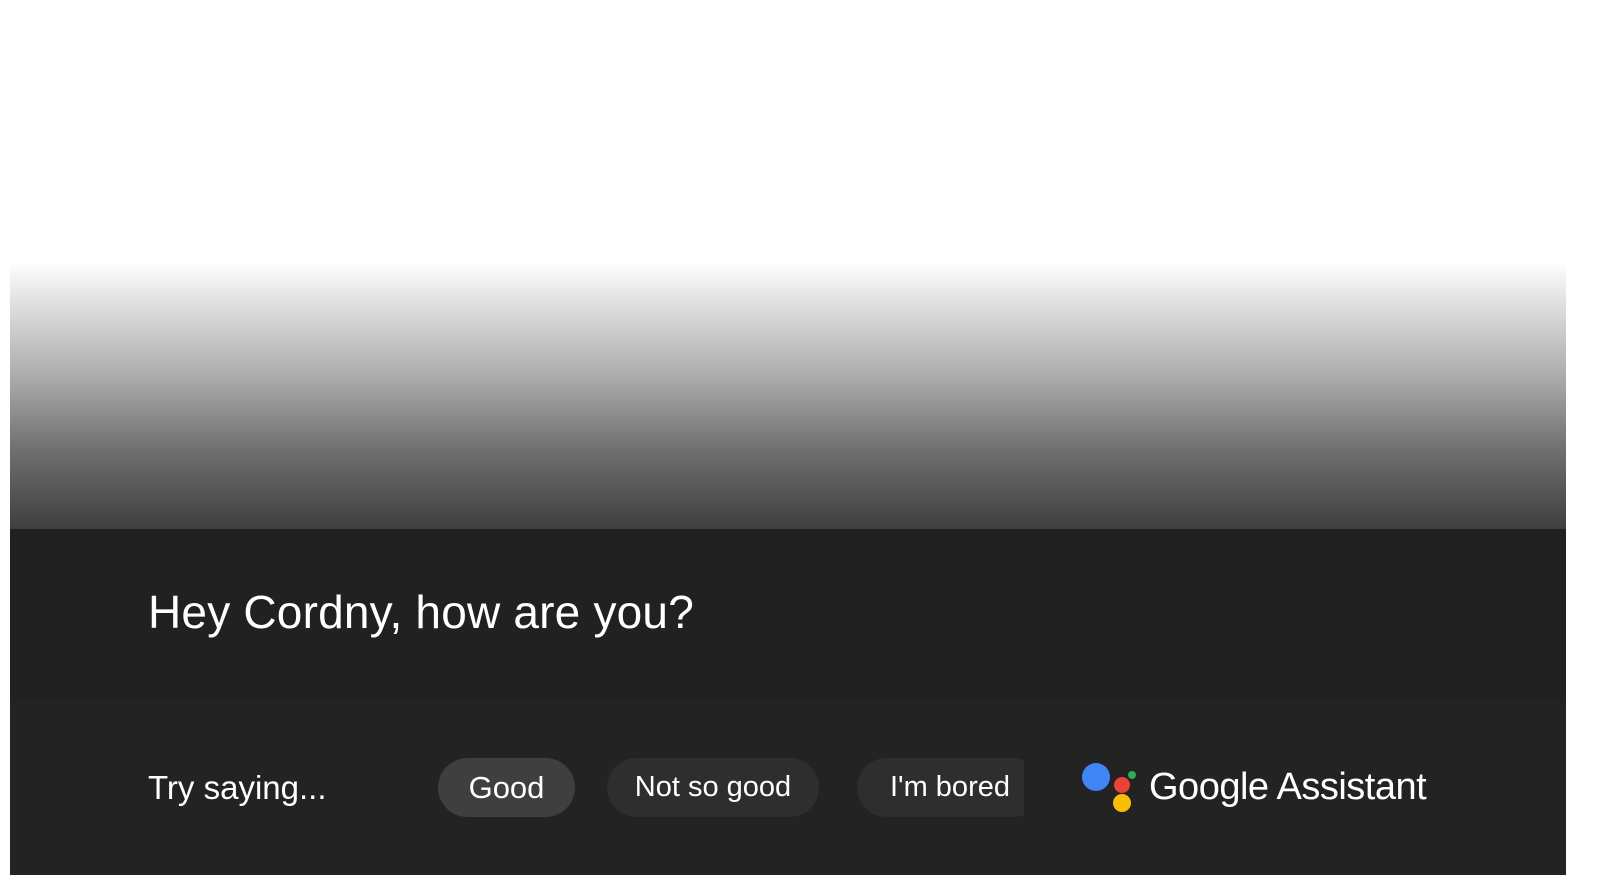  Describe the element at coordinates (940, 787) in the screenshot. I see `suggestion-chip-im-bored: I'm bored` at that location.